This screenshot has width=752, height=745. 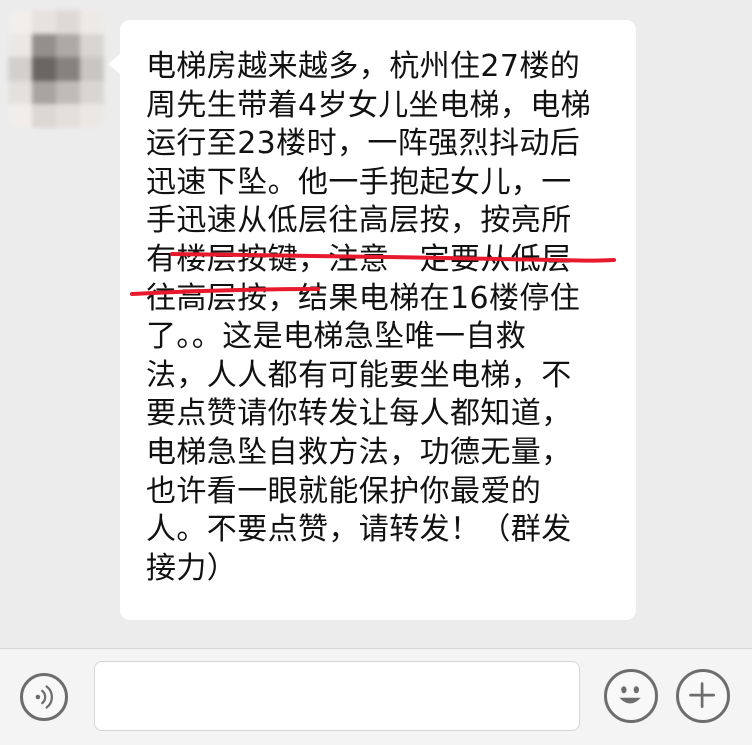 I want to click on message-input, so click(x=337, y=696).